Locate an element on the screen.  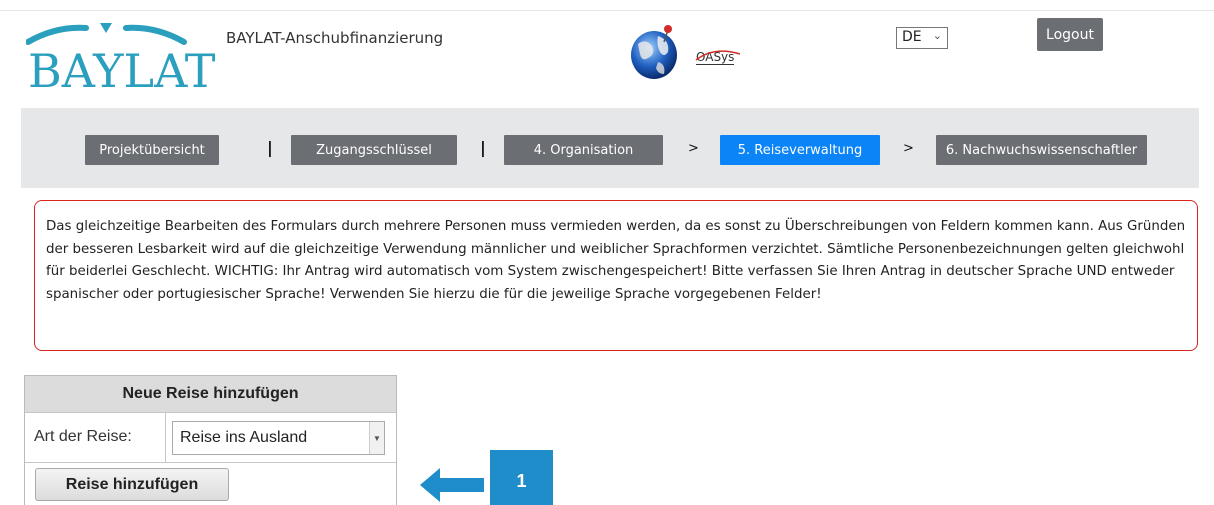
app-title: BAYLAT-Anschubfinanzierung is located at coordinates (335, 38).